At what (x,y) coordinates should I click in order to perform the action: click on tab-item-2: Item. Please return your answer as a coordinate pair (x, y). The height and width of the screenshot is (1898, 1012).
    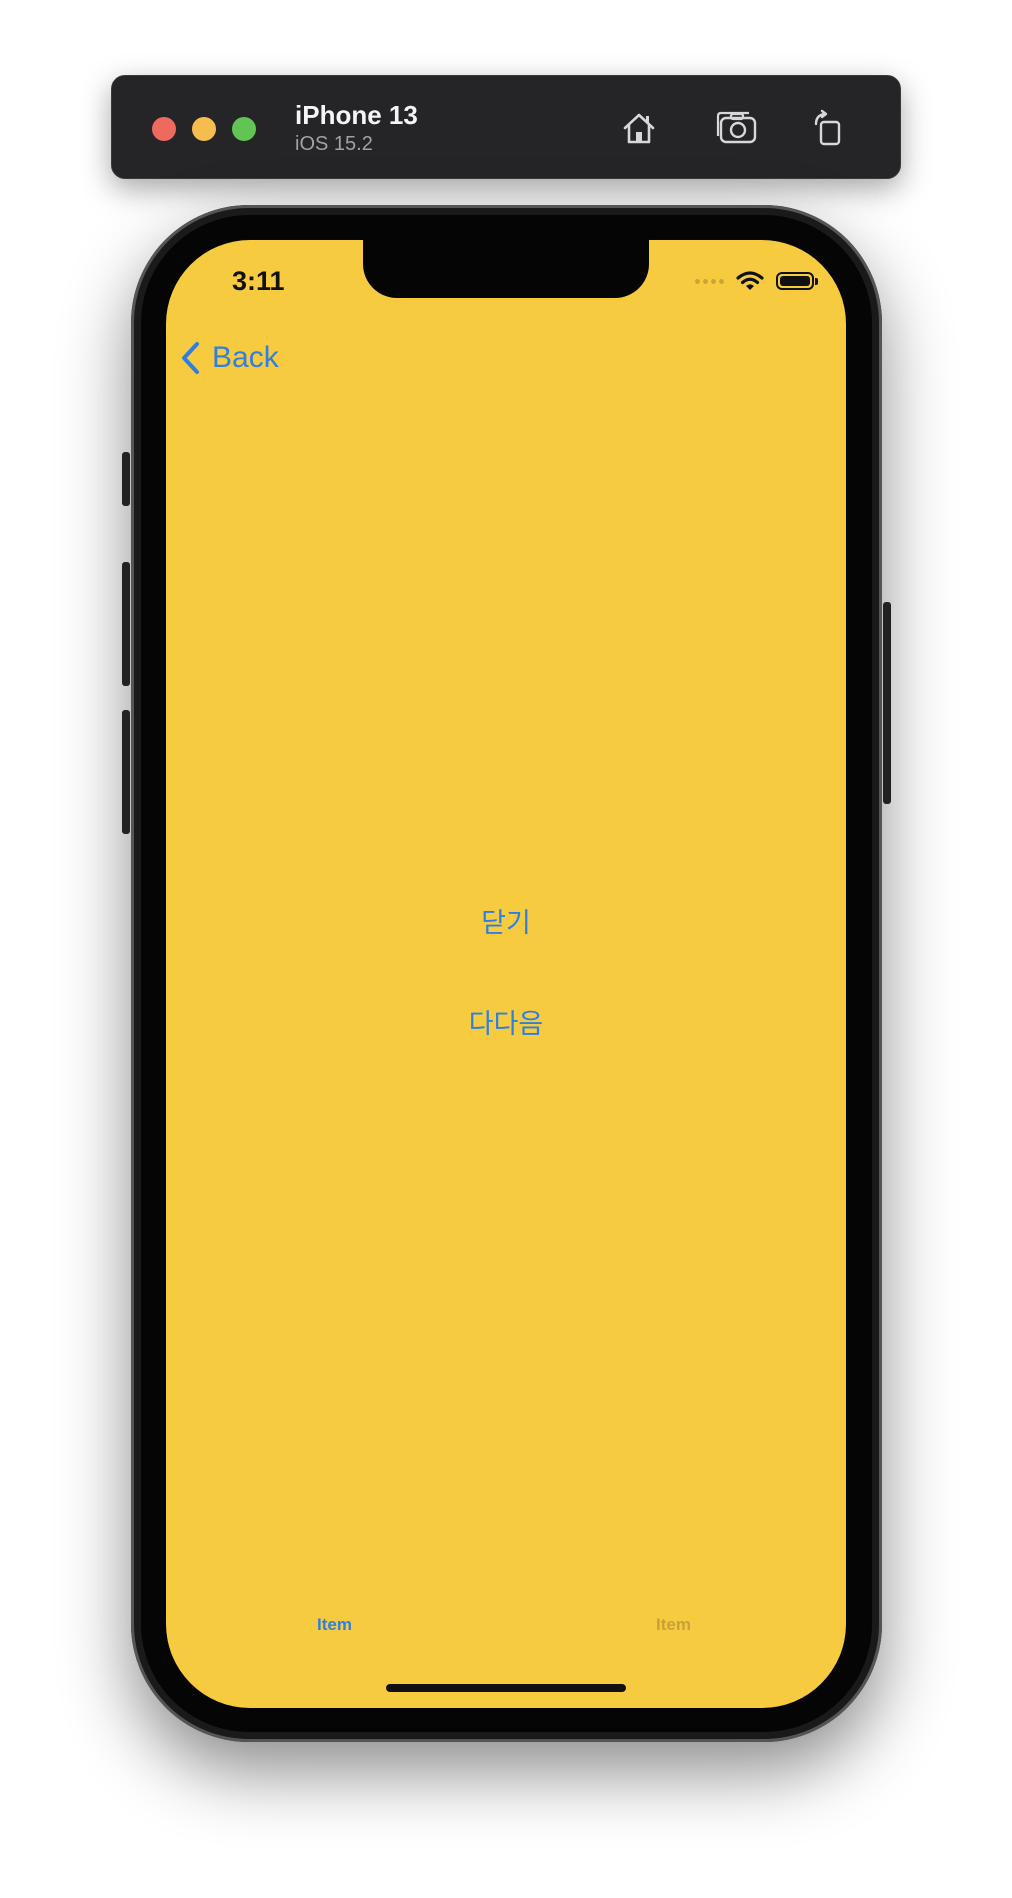
    Looking at the image, I should click on (673, 1625).